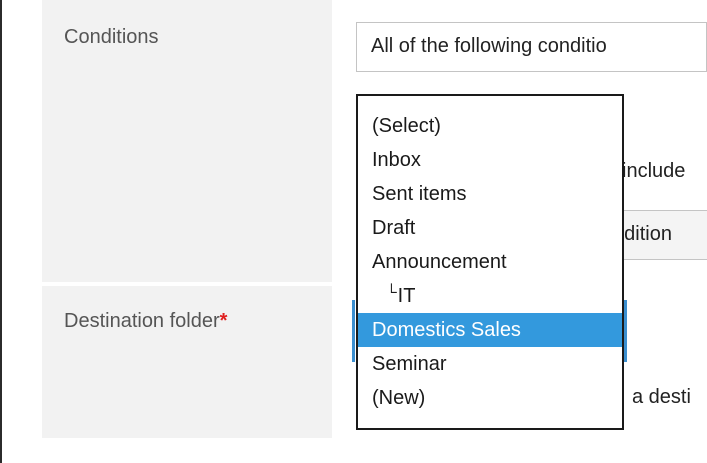 This screenshot has height=463, width=707. What do you see at coordinates (406, 126) in the screenshot?
I see `option-label: (Select)` at bounding box center [406, 126].